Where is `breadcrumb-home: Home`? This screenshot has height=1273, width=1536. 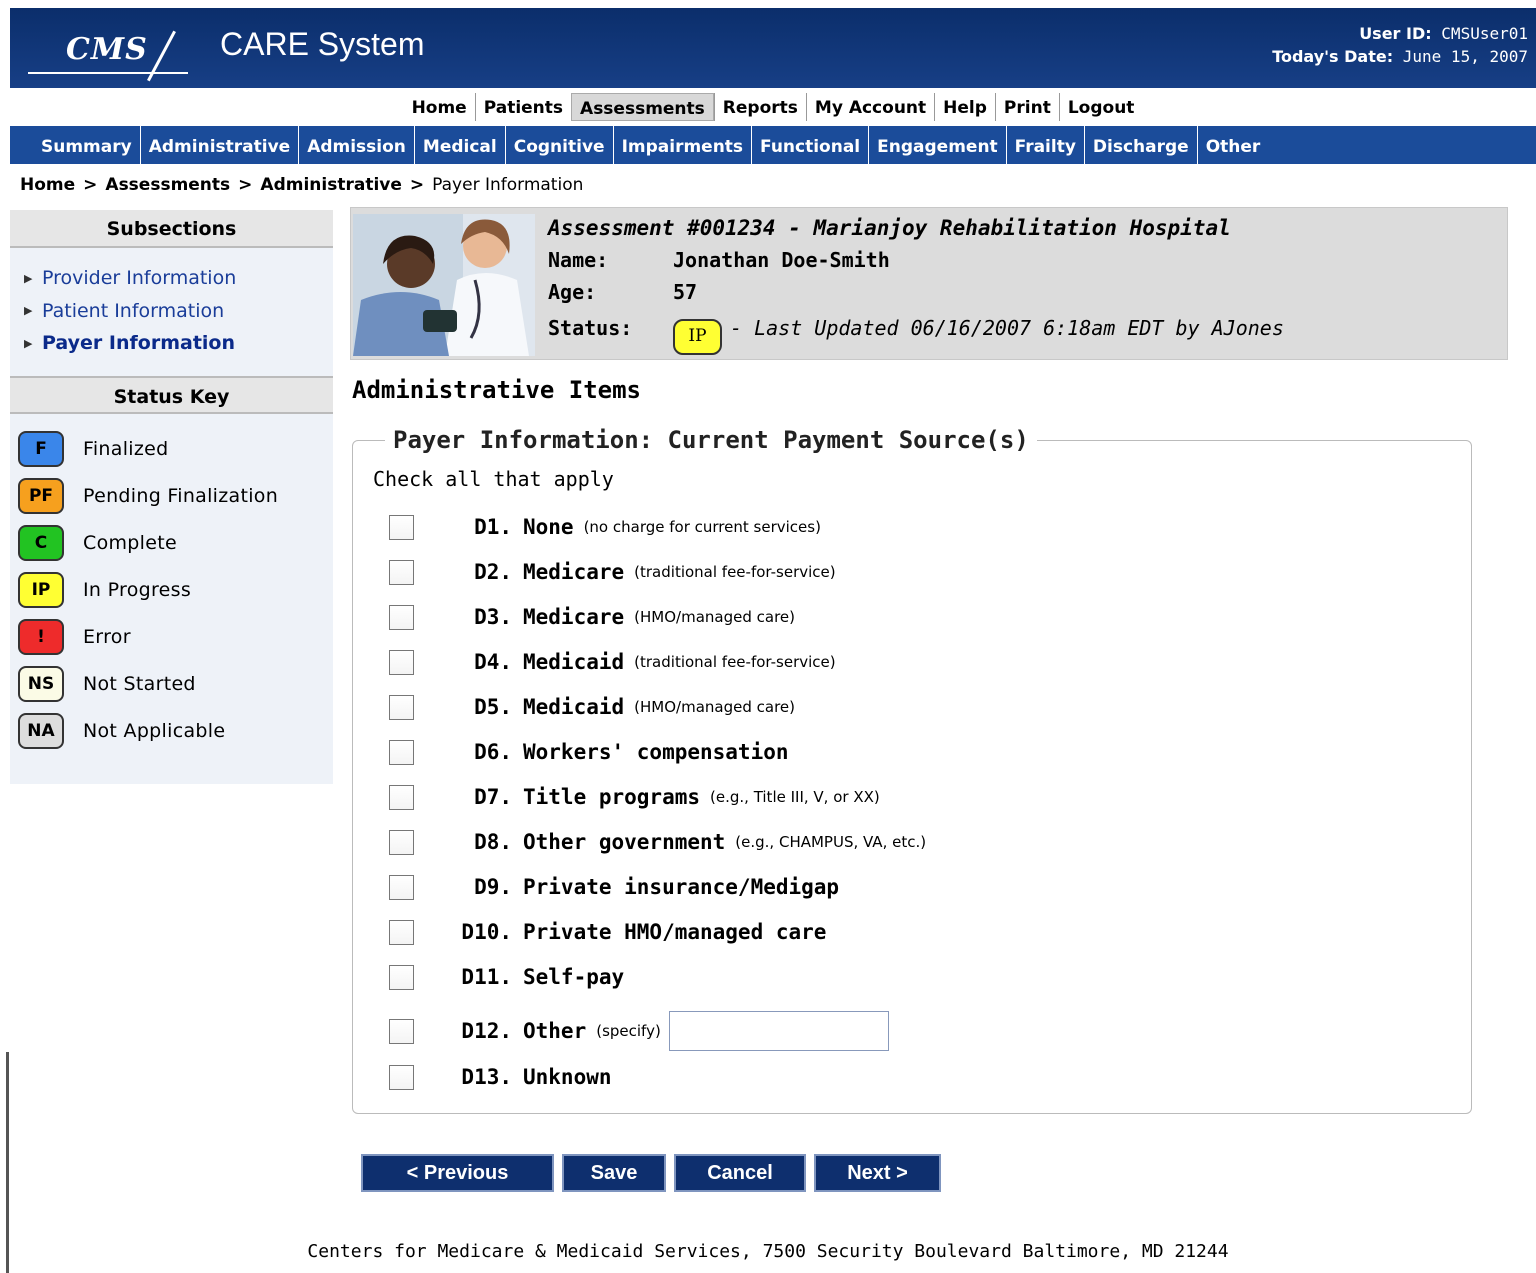
breadcrumb-home: Home is located at coordinates (47, 185).